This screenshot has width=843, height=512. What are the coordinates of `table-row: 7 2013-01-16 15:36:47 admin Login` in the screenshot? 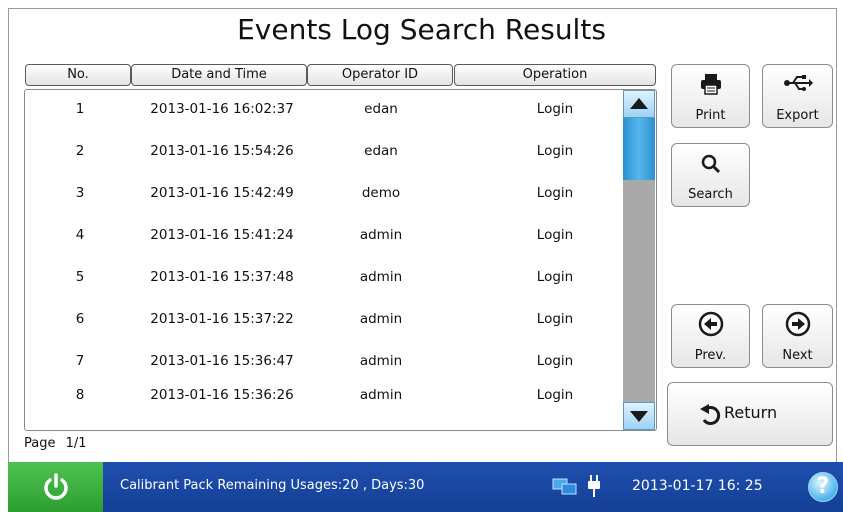 It's located at (323, 365).